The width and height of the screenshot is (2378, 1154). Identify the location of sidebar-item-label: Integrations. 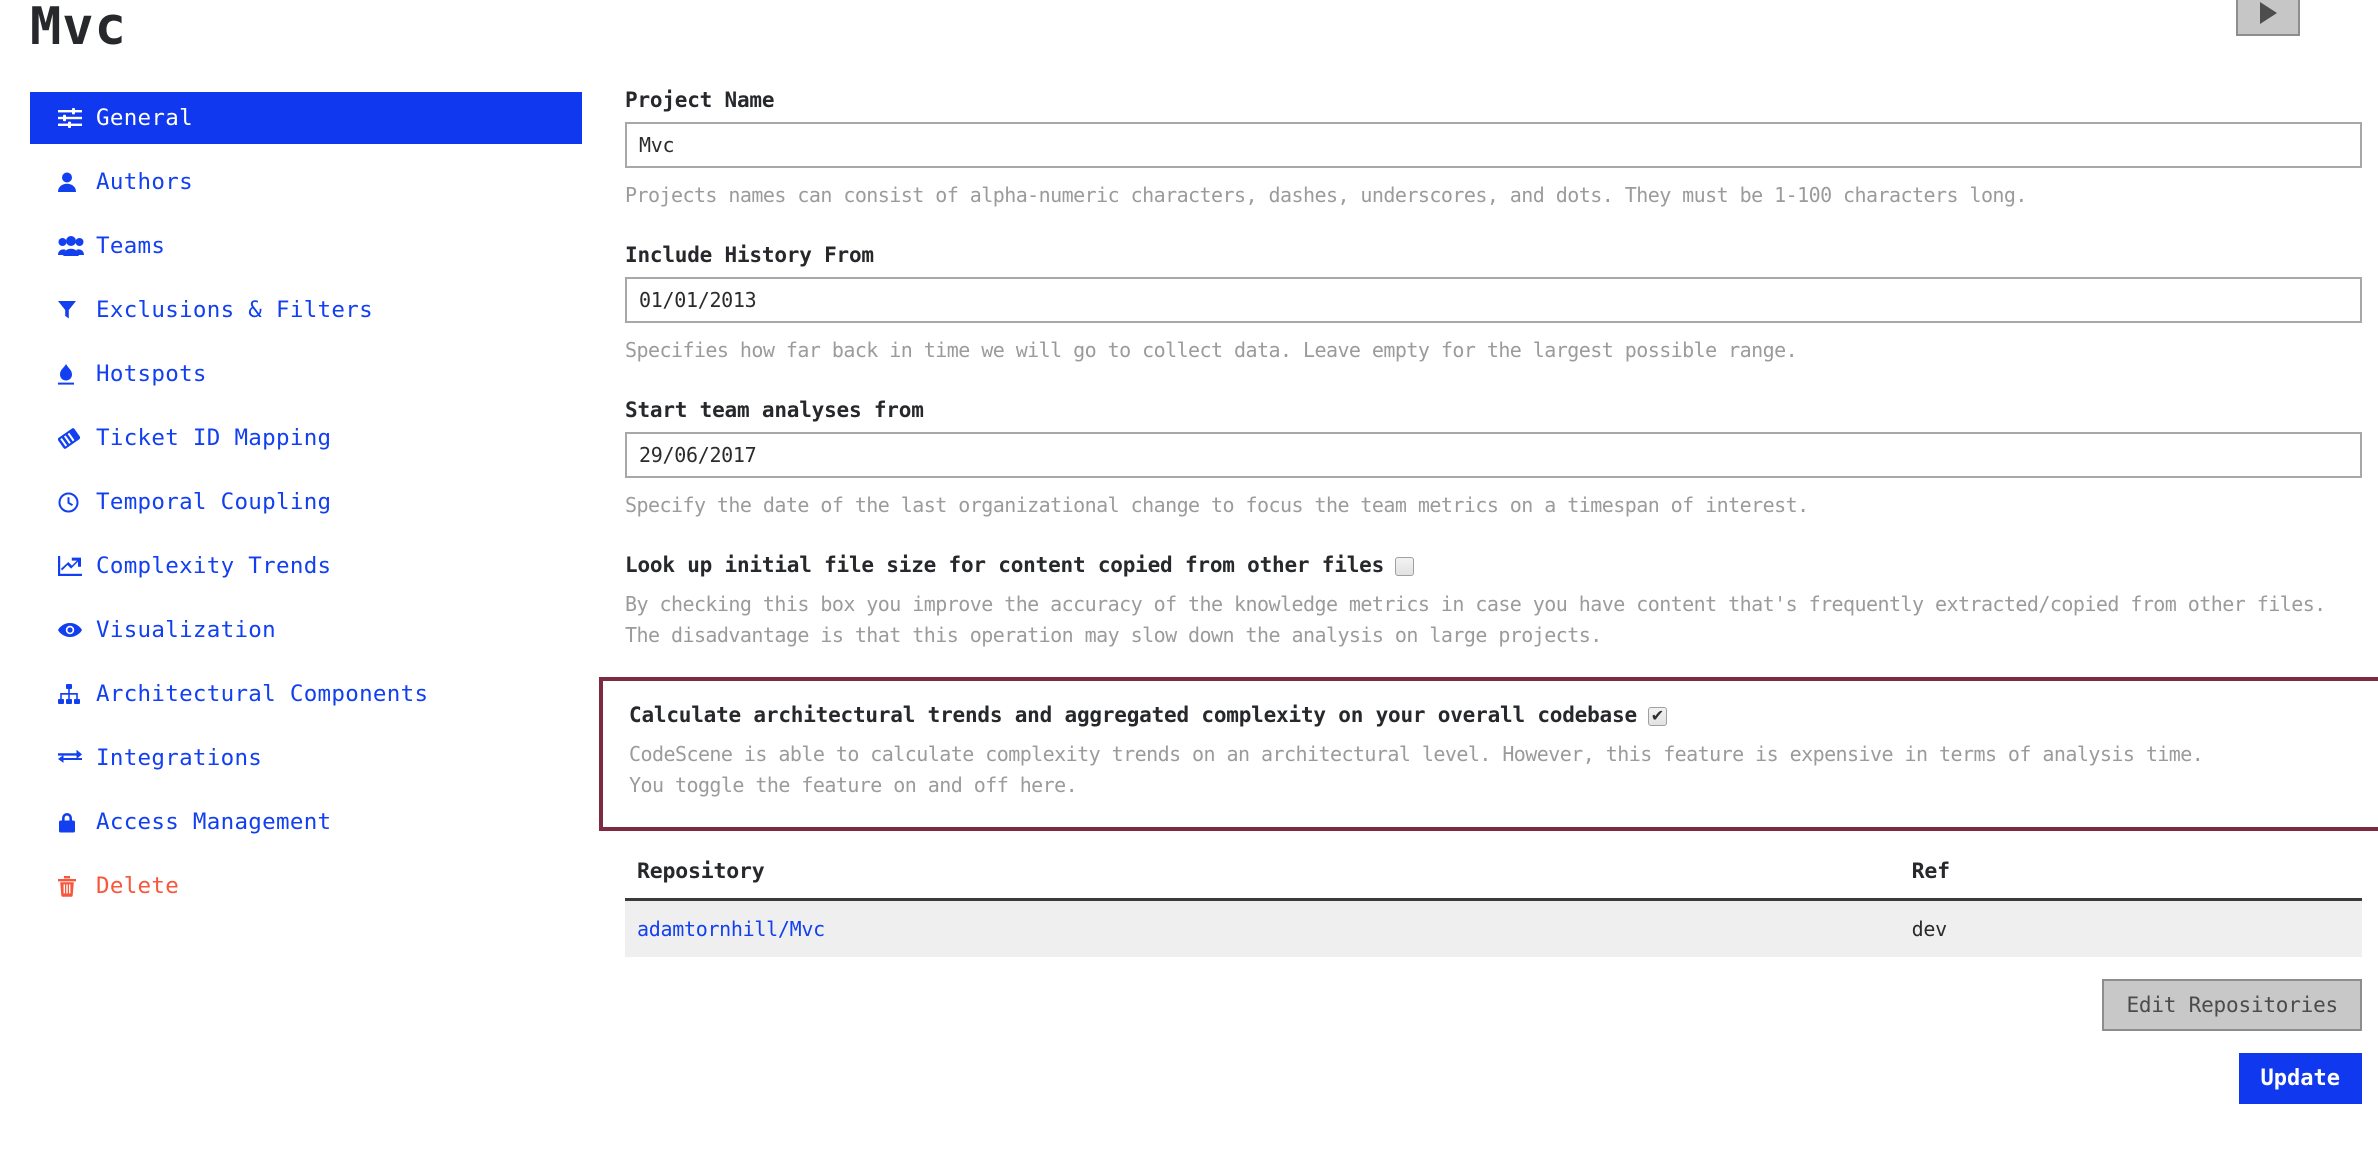
(179, 758).